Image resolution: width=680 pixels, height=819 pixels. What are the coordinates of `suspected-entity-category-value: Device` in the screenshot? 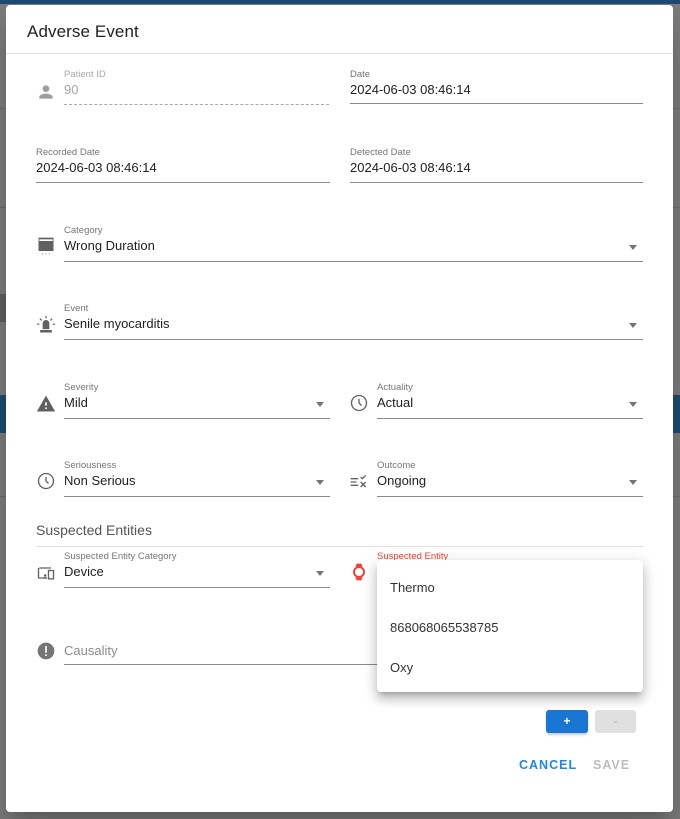 It's located at (84, 571).